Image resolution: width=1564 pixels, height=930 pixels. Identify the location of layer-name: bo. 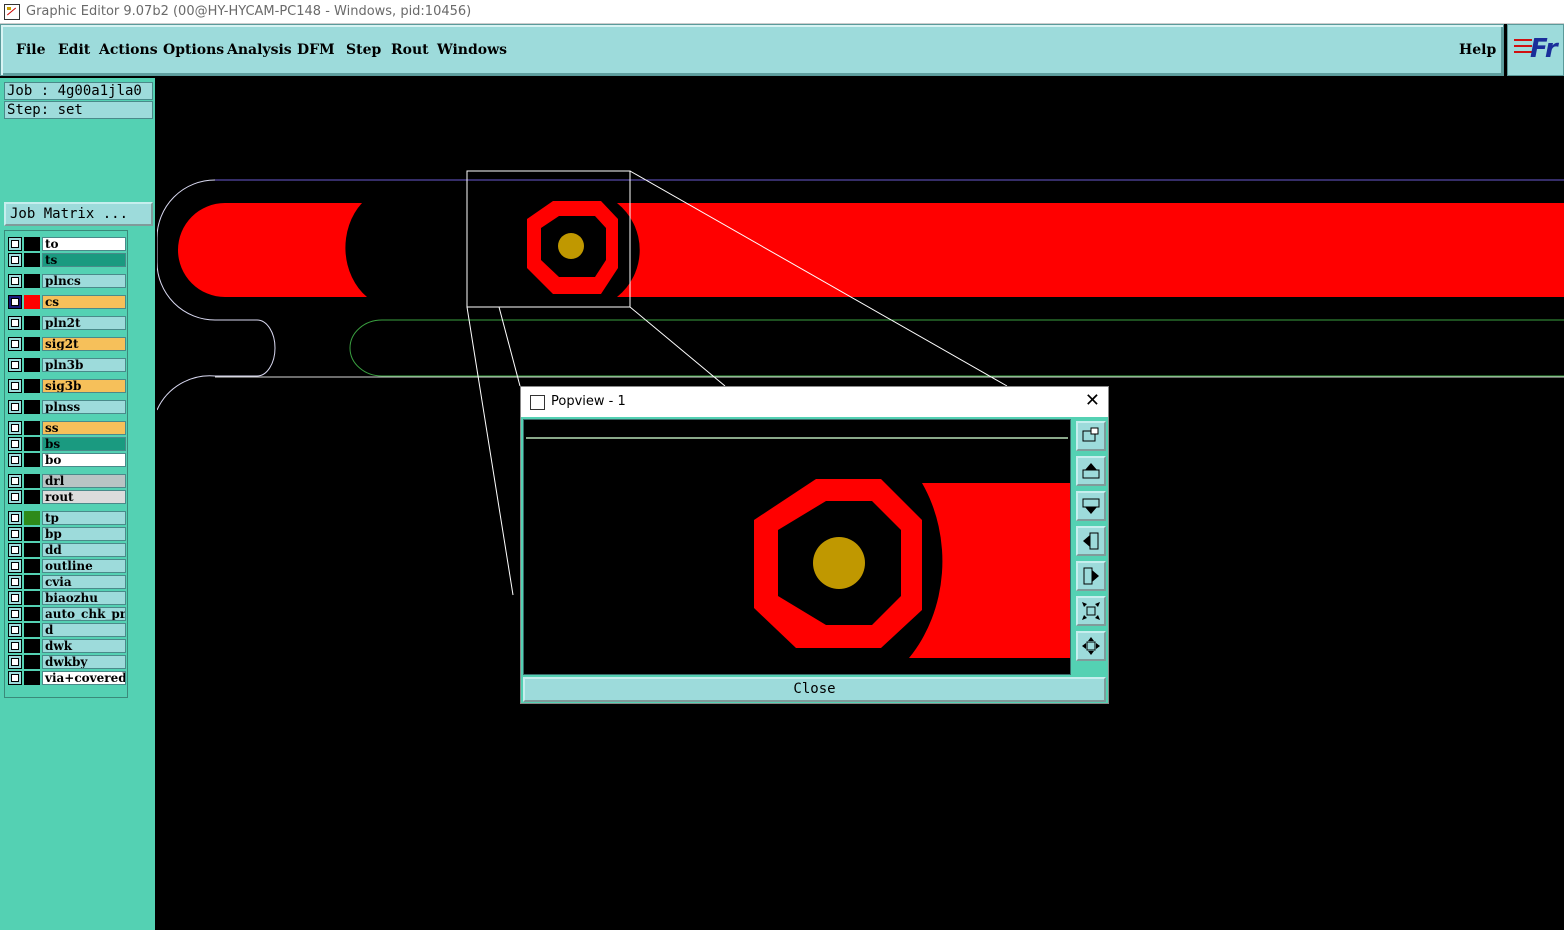
(84, 460).